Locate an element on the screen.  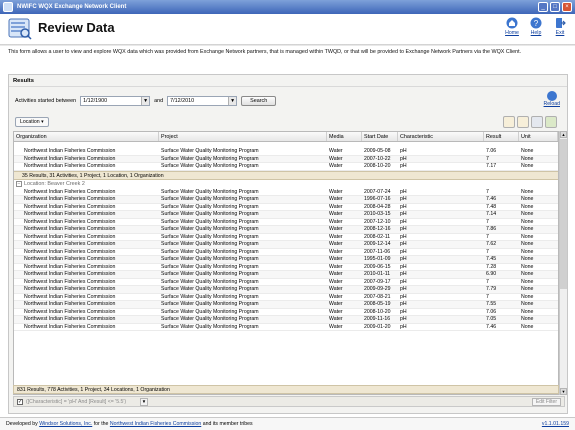
collapse-icon: − is located at coordinates (19, 184).